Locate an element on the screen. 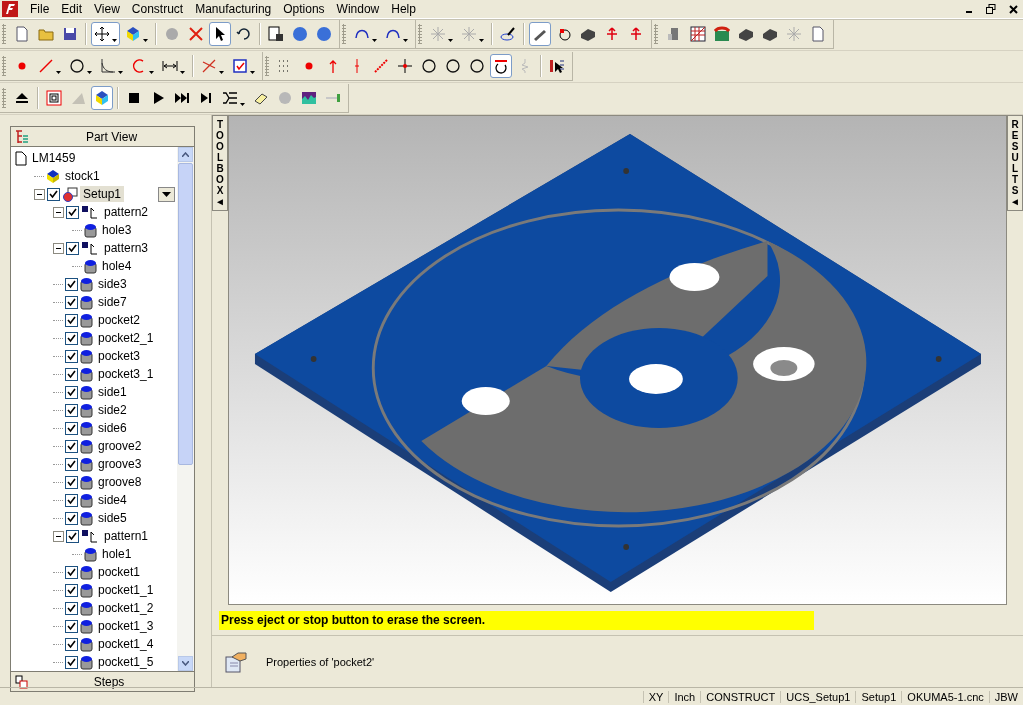 This screenshot has width=1023, height=705. menu-item: Help is located at coordinates (403, 9).